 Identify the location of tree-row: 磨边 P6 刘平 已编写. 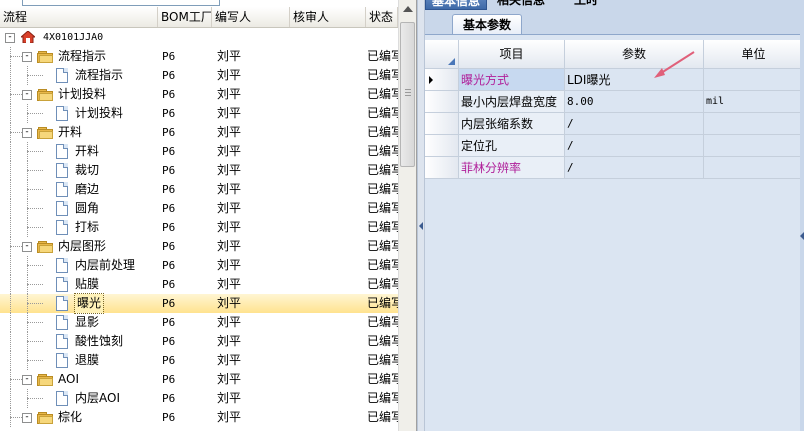
(199, 189).